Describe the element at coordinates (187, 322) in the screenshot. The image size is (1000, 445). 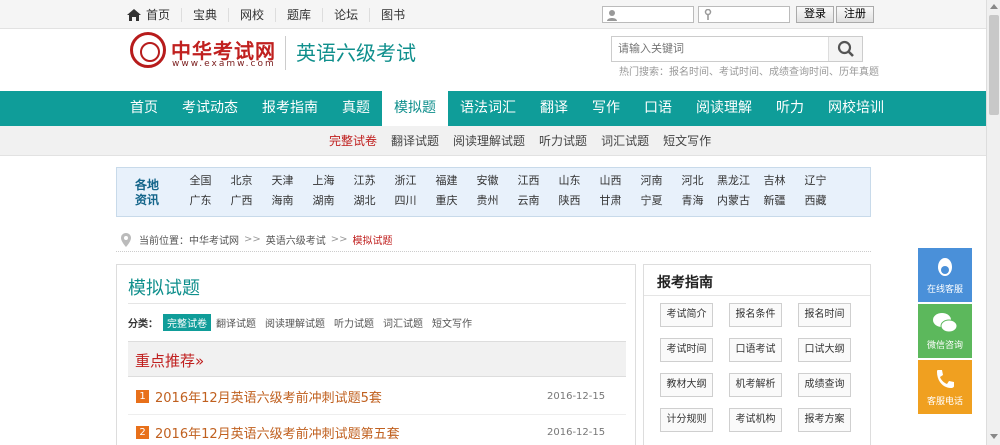
I see `category-full-papers: 完整试卷` at that location.